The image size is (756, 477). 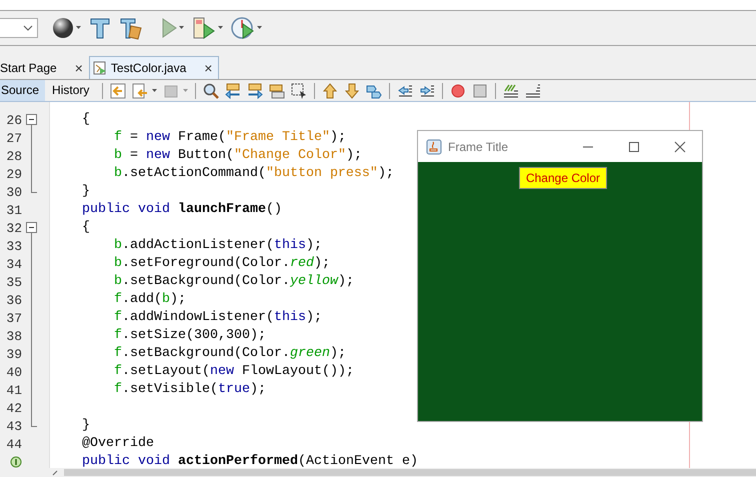 I want to click on line-number: 26, so click(x=14, y=120).